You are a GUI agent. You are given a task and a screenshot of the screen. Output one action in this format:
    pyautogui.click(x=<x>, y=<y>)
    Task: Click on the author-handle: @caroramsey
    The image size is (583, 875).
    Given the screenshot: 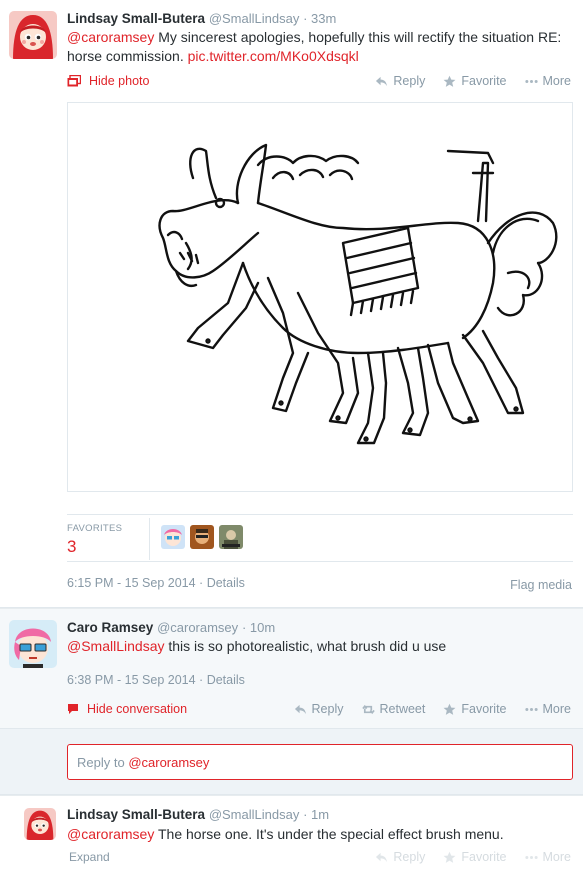 What is the action you would take?
    pyautogui.click(x=197, y=627)
    